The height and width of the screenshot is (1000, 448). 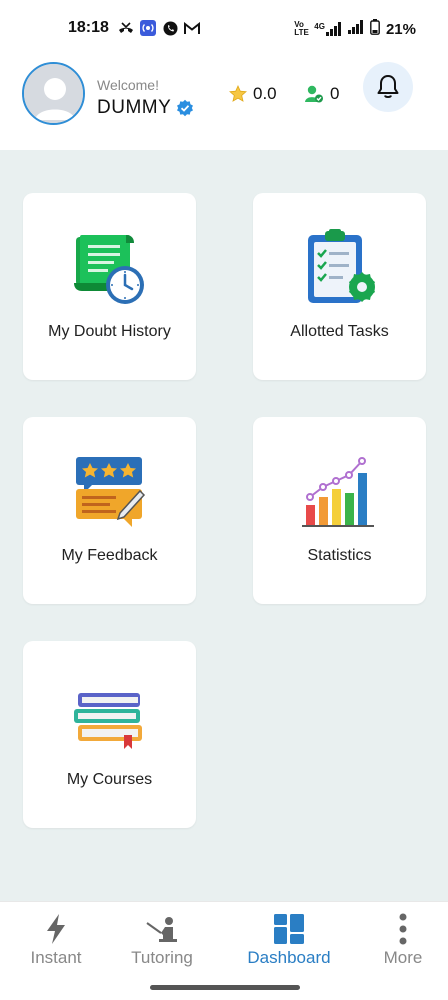 What do you see at coordinates (148, 28) in the screenshot?
I see `broadcast-icon` at bounding box center [148, 28].